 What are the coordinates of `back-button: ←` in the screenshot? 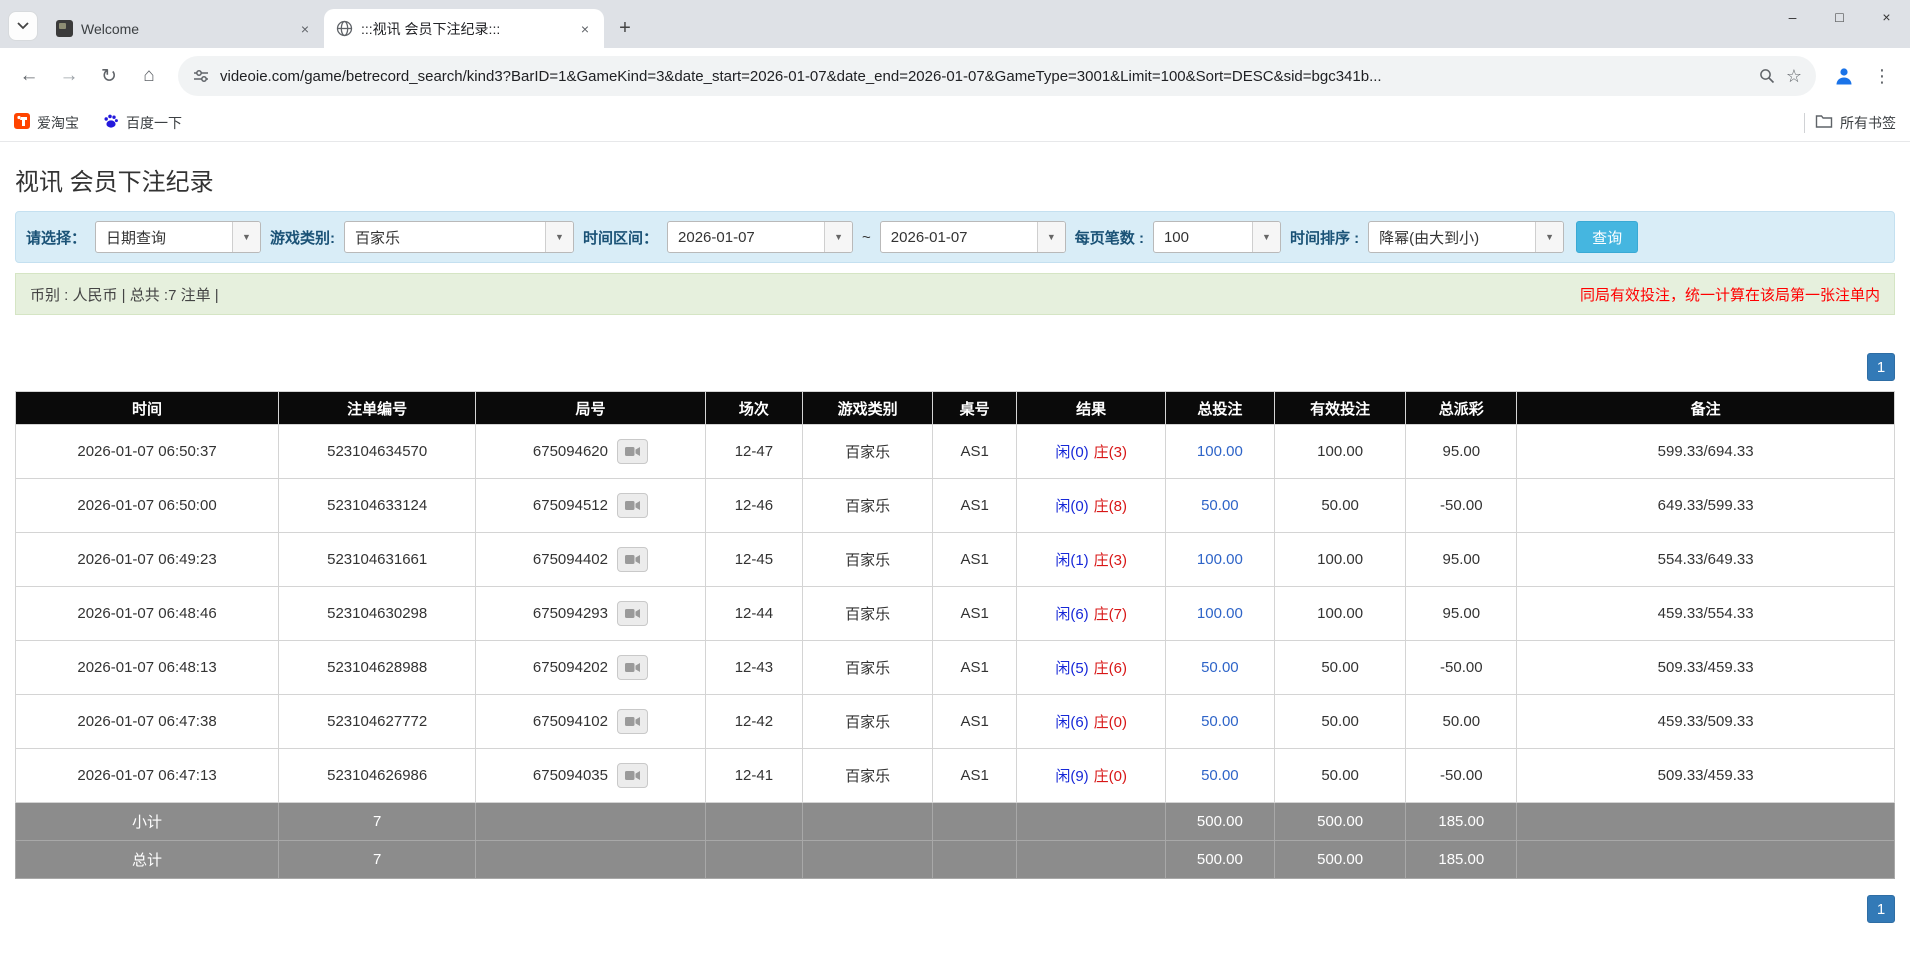 It's located at (29, 76).